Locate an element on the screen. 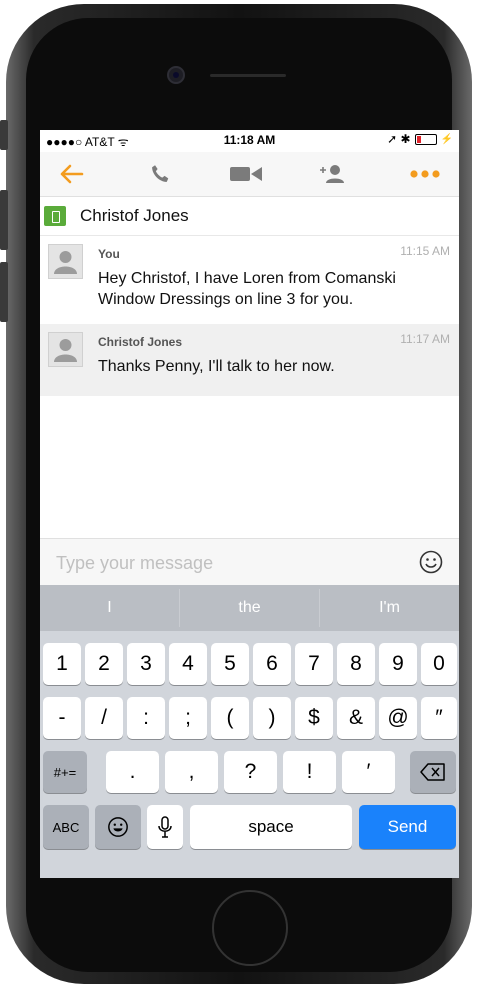  emoji-icon is located at coordinates (118, 827).